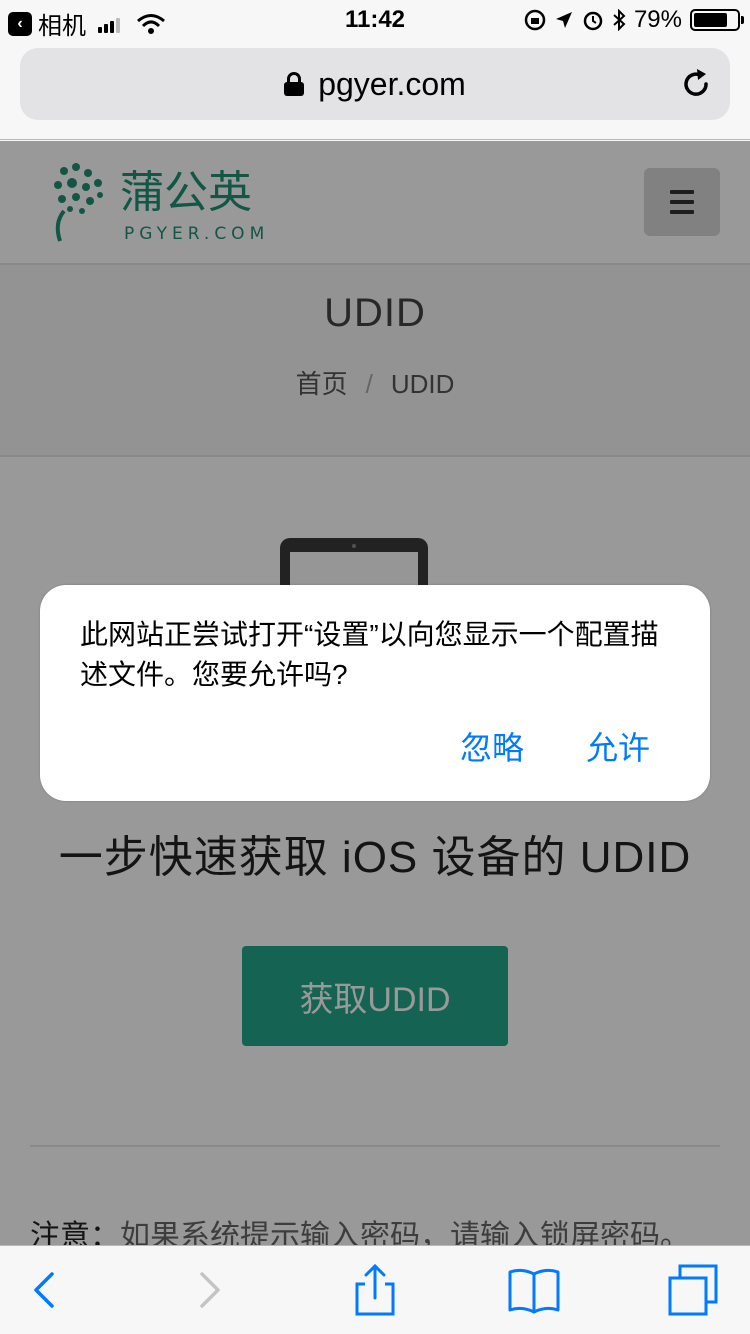 This screenshot has width=750, height=1334. I want to click on chevron-left-icon, so click(44, 1290).